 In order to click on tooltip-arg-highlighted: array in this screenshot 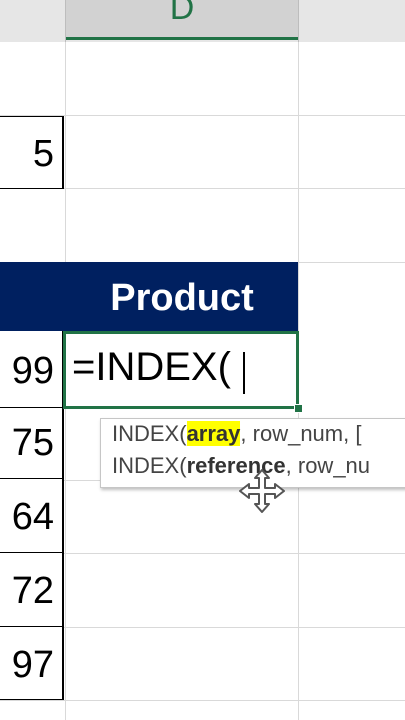, I will do `click(213, 433)`.